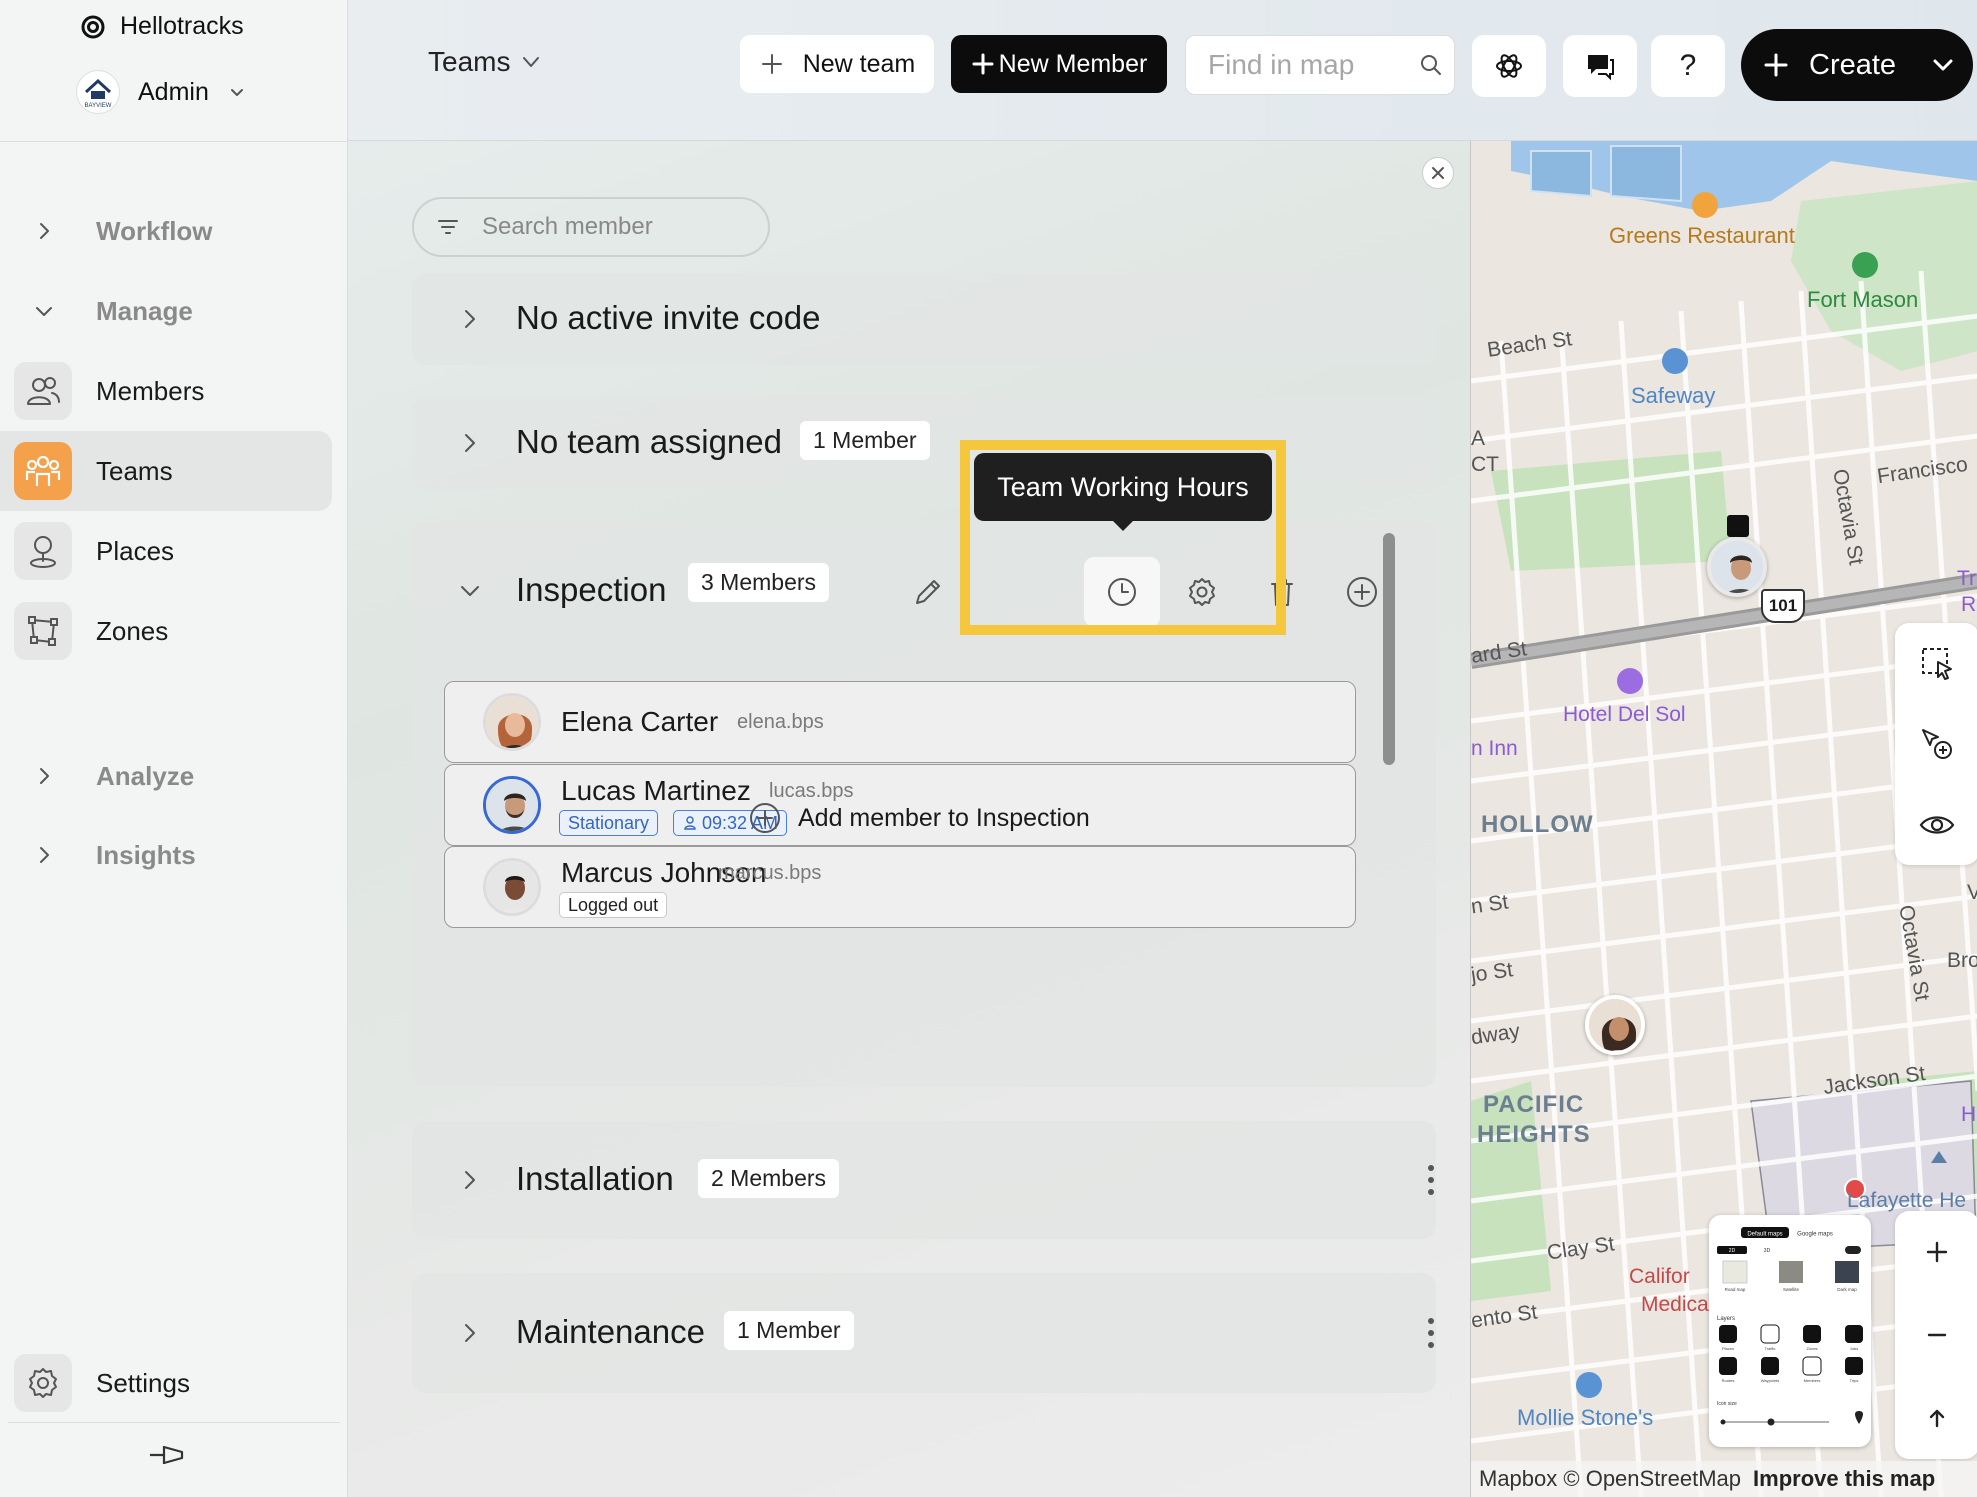 Image resolution: width=1977 pixels, height=1497 pixels. I want to click on member-row: Elena Carter elena.bps, so click(900, 722).